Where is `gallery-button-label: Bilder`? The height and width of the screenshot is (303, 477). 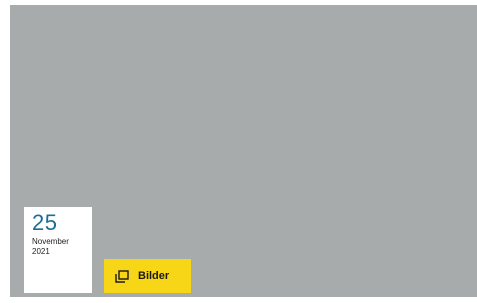 gallery-button-label: Bilder is located at coordinates (154, 276).